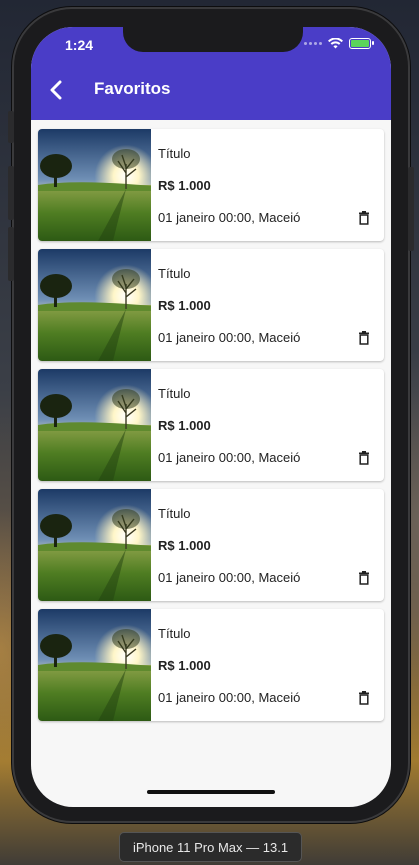  I want to click on power-button, so click(411, 209).